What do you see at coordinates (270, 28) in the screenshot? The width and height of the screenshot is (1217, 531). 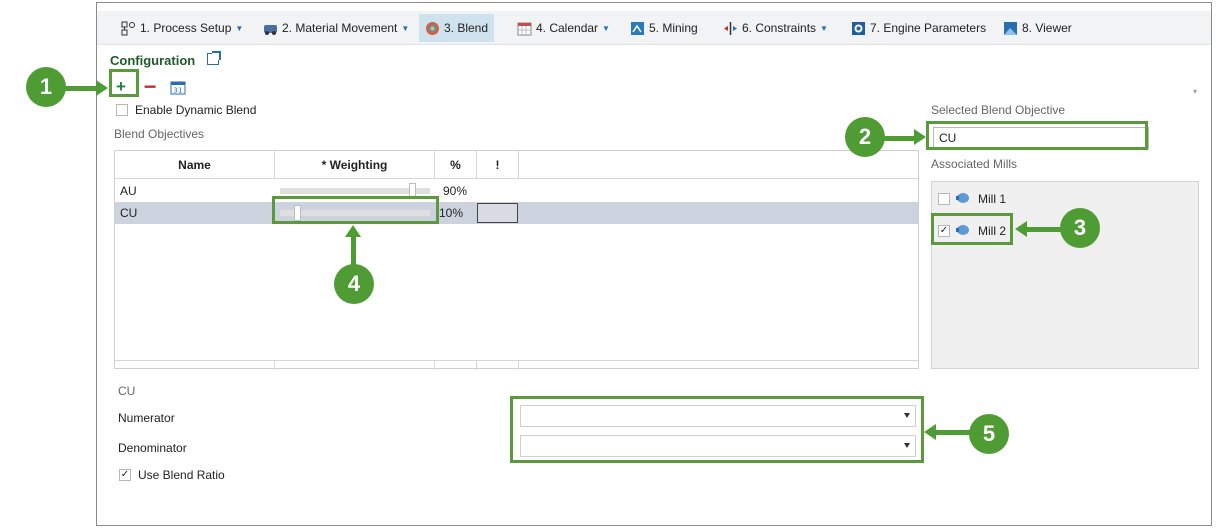 I see `material-movement-icon` at bounding box center [270, 28].